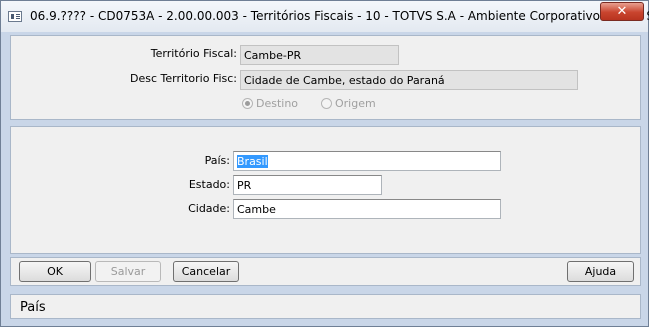 The width and height of the screenshot is (649, 327). What do you see at coordinates (367, 209) in the screenshot?
I see `cidade-input: Cambe` at bounding box center [367, 209].